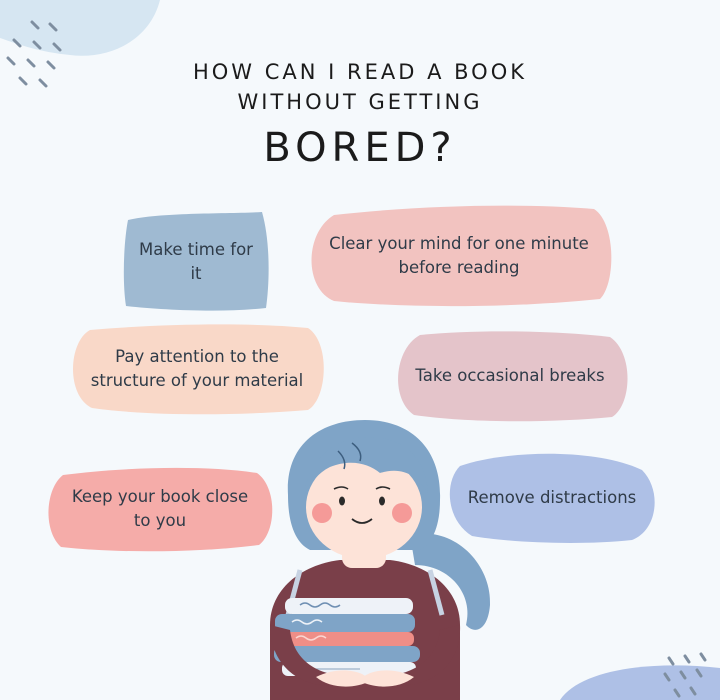  What do you see at coordinates (382, 501) in the screenshot?
I see `right-eye` at bounding box center [382, 501].